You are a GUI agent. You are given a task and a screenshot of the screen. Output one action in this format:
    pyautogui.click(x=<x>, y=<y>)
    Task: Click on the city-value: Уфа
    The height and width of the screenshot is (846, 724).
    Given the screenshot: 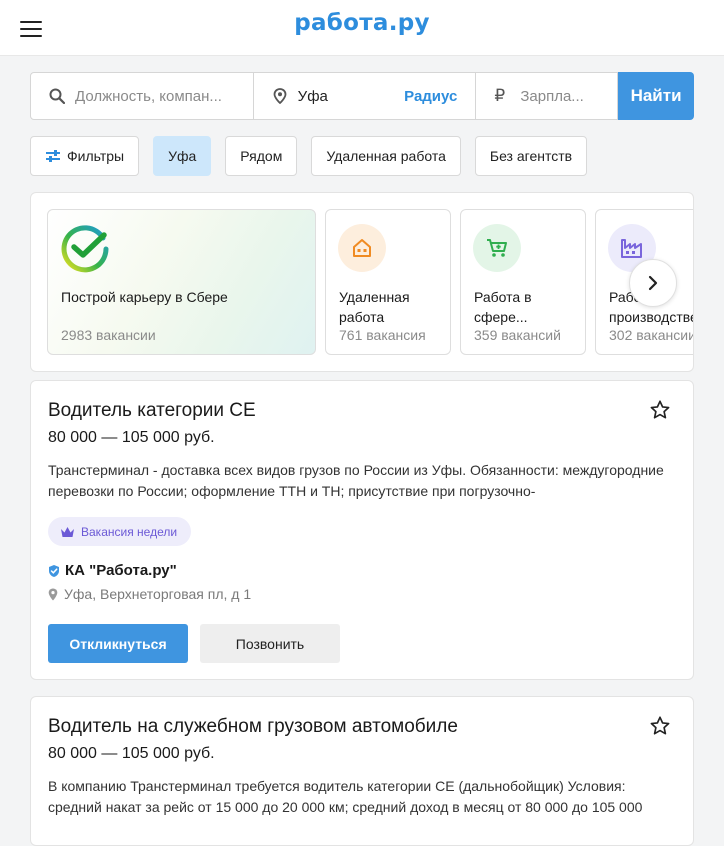 What is the action you would take?
    pyautogui.click(x=312, y=96)
    